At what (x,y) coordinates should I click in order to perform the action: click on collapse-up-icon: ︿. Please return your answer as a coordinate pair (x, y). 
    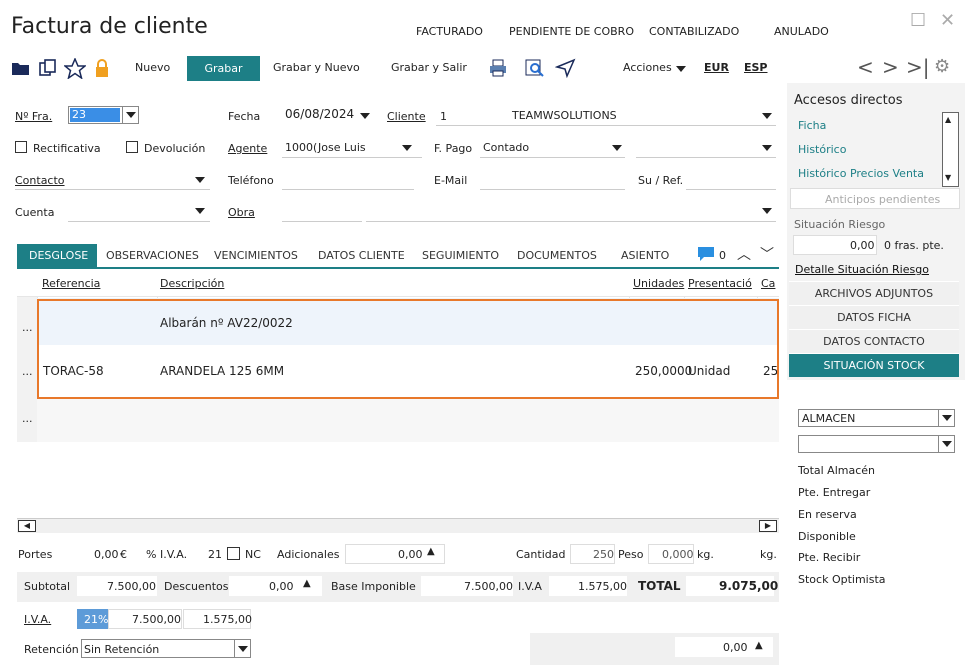
    Looking at the image, I should click on (744, 254).